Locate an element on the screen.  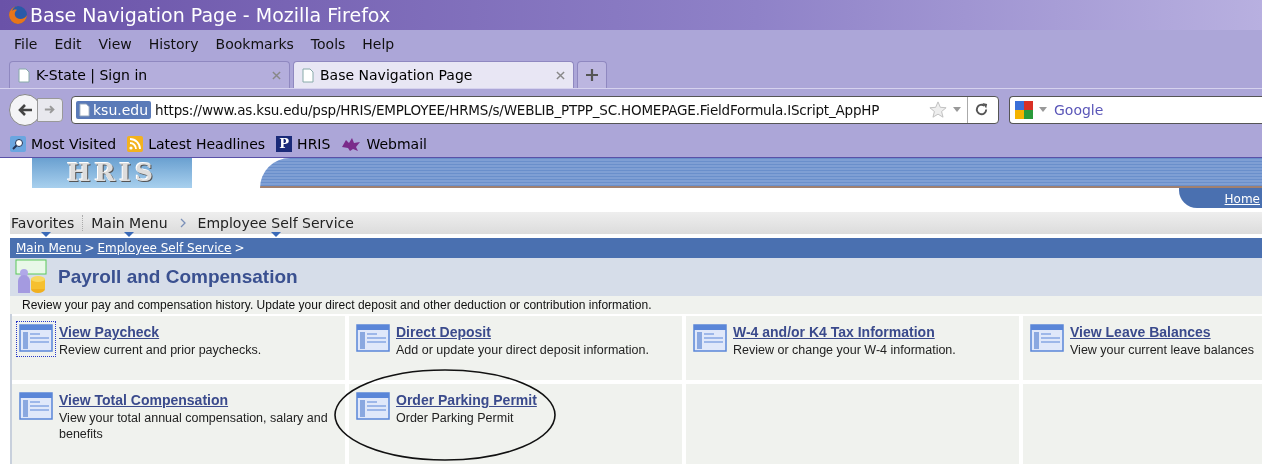
page-description: Review your pay and compensation history. Update your direct deposit and other deduction or contribution information. is located at coordinates (636, 305).